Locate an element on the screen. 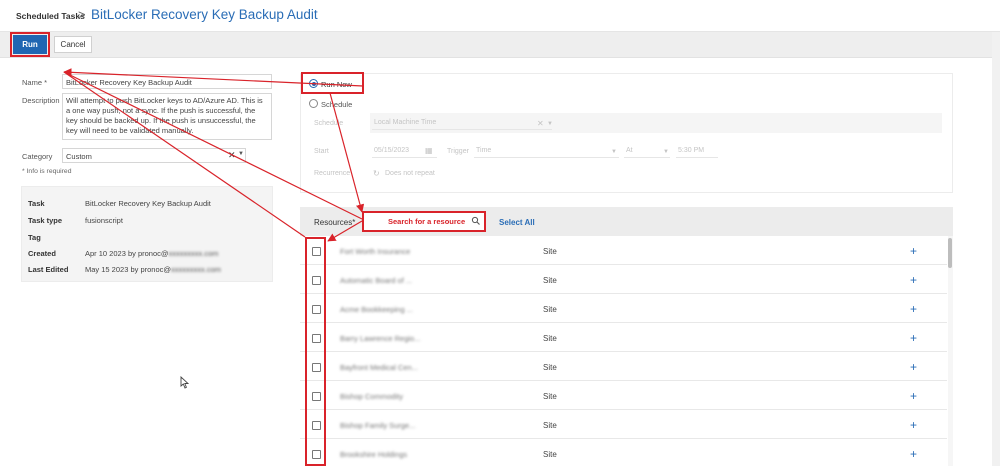  cancel-button: Cancel is located at coordinates (73, 44).